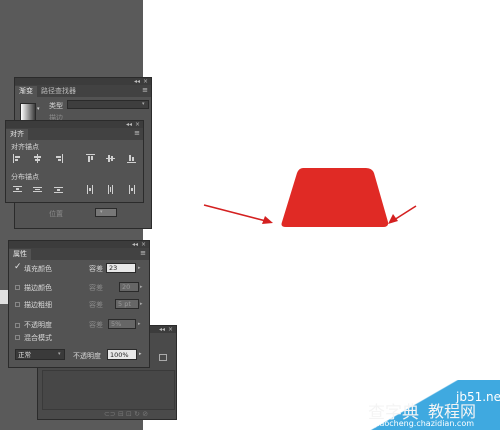 The image size is (500, 430). What do you see at coordinates (335, 197) in the screenshot?
I see `red-trapezoid-shape` at bounding box center [335, 197].